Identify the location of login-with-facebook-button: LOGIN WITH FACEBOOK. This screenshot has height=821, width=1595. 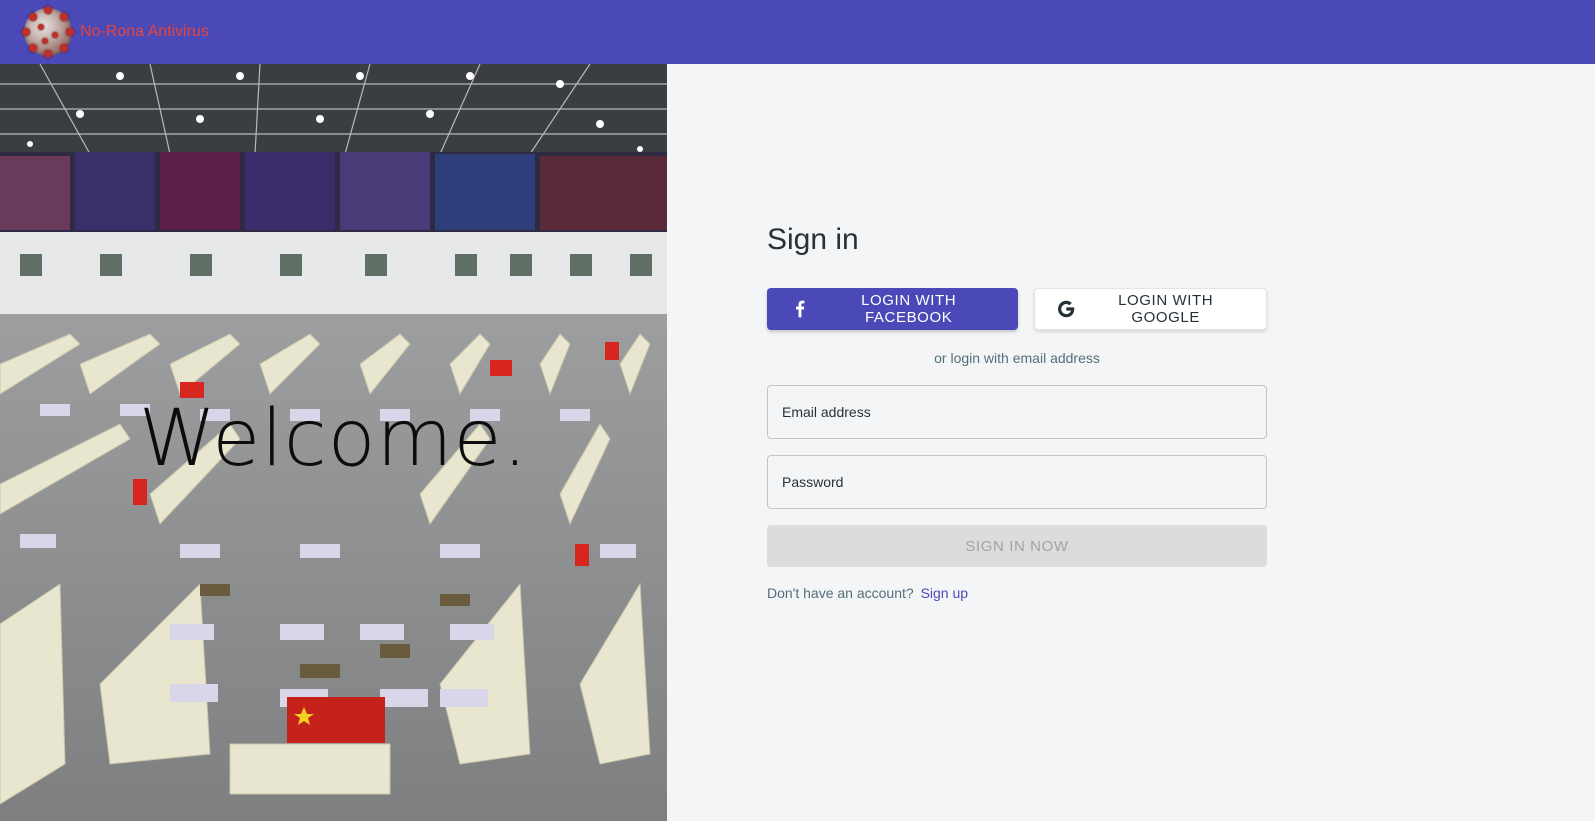
(892, 309).